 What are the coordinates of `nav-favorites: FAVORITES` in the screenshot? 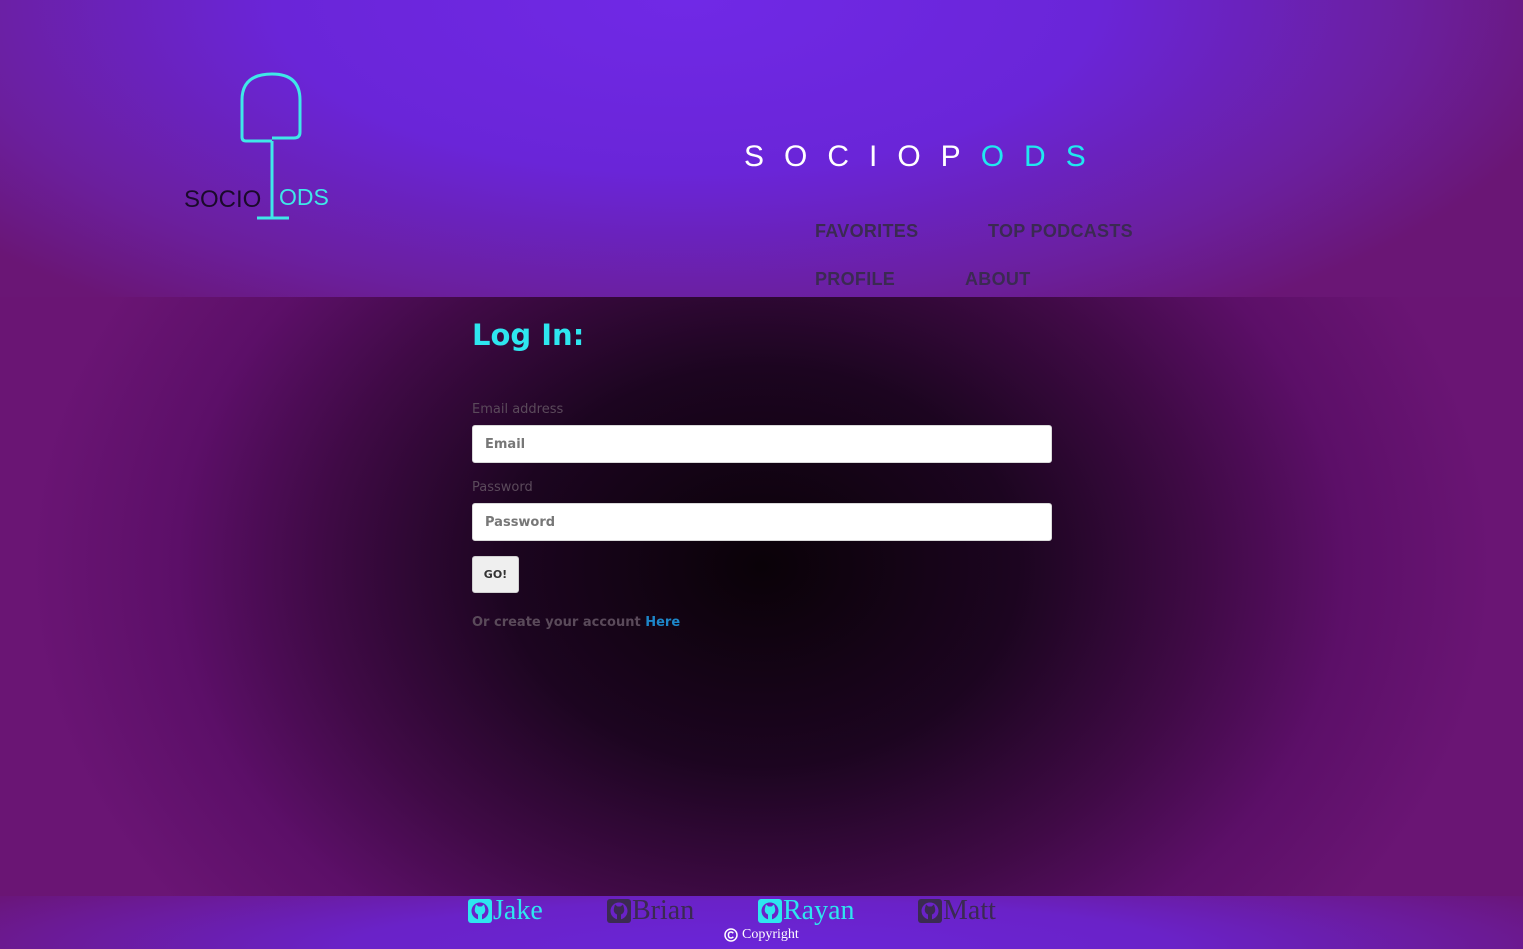 It's located at (866, 231).